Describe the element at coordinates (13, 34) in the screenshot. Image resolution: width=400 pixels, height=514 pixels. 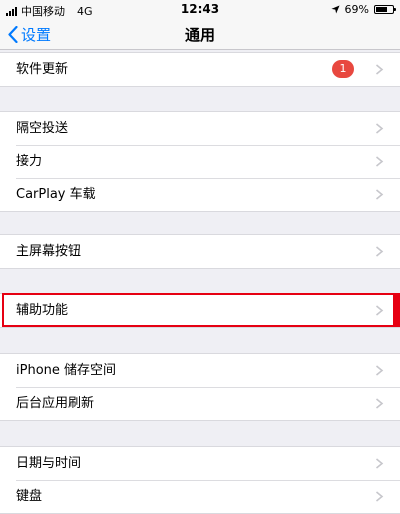
I see `chevron-left-icon` at that location.